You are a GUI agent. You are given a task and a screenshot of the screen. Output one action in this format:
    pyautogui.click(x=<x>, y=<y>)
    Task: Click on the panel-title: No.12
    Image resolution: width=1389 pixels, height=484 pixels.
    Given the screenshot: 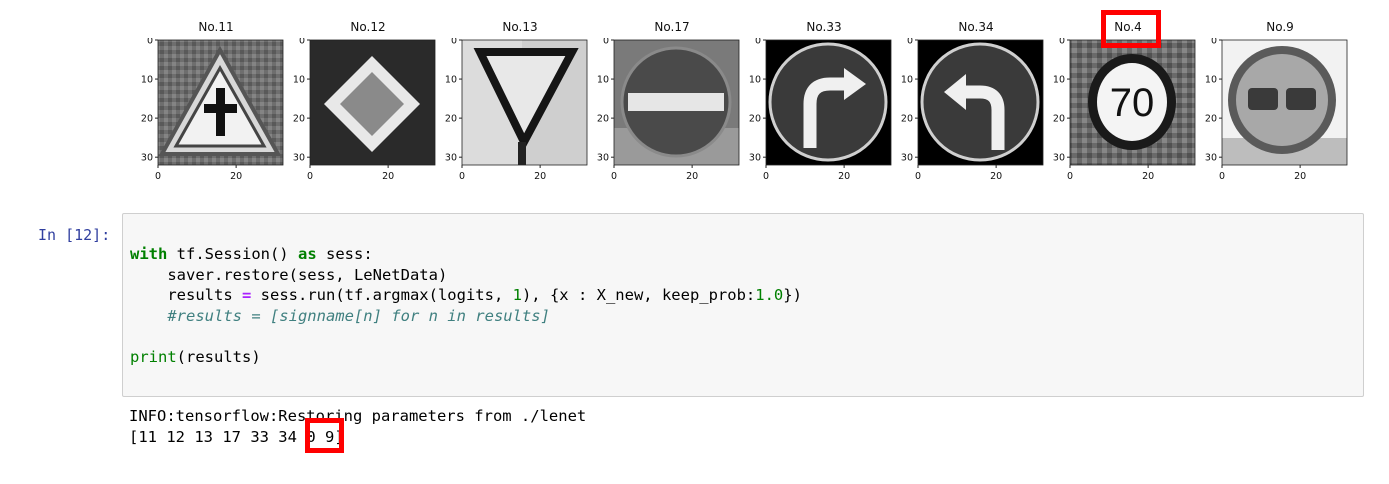 What is the action you would take?
    pyautogui.click(x=368, y=27)
    